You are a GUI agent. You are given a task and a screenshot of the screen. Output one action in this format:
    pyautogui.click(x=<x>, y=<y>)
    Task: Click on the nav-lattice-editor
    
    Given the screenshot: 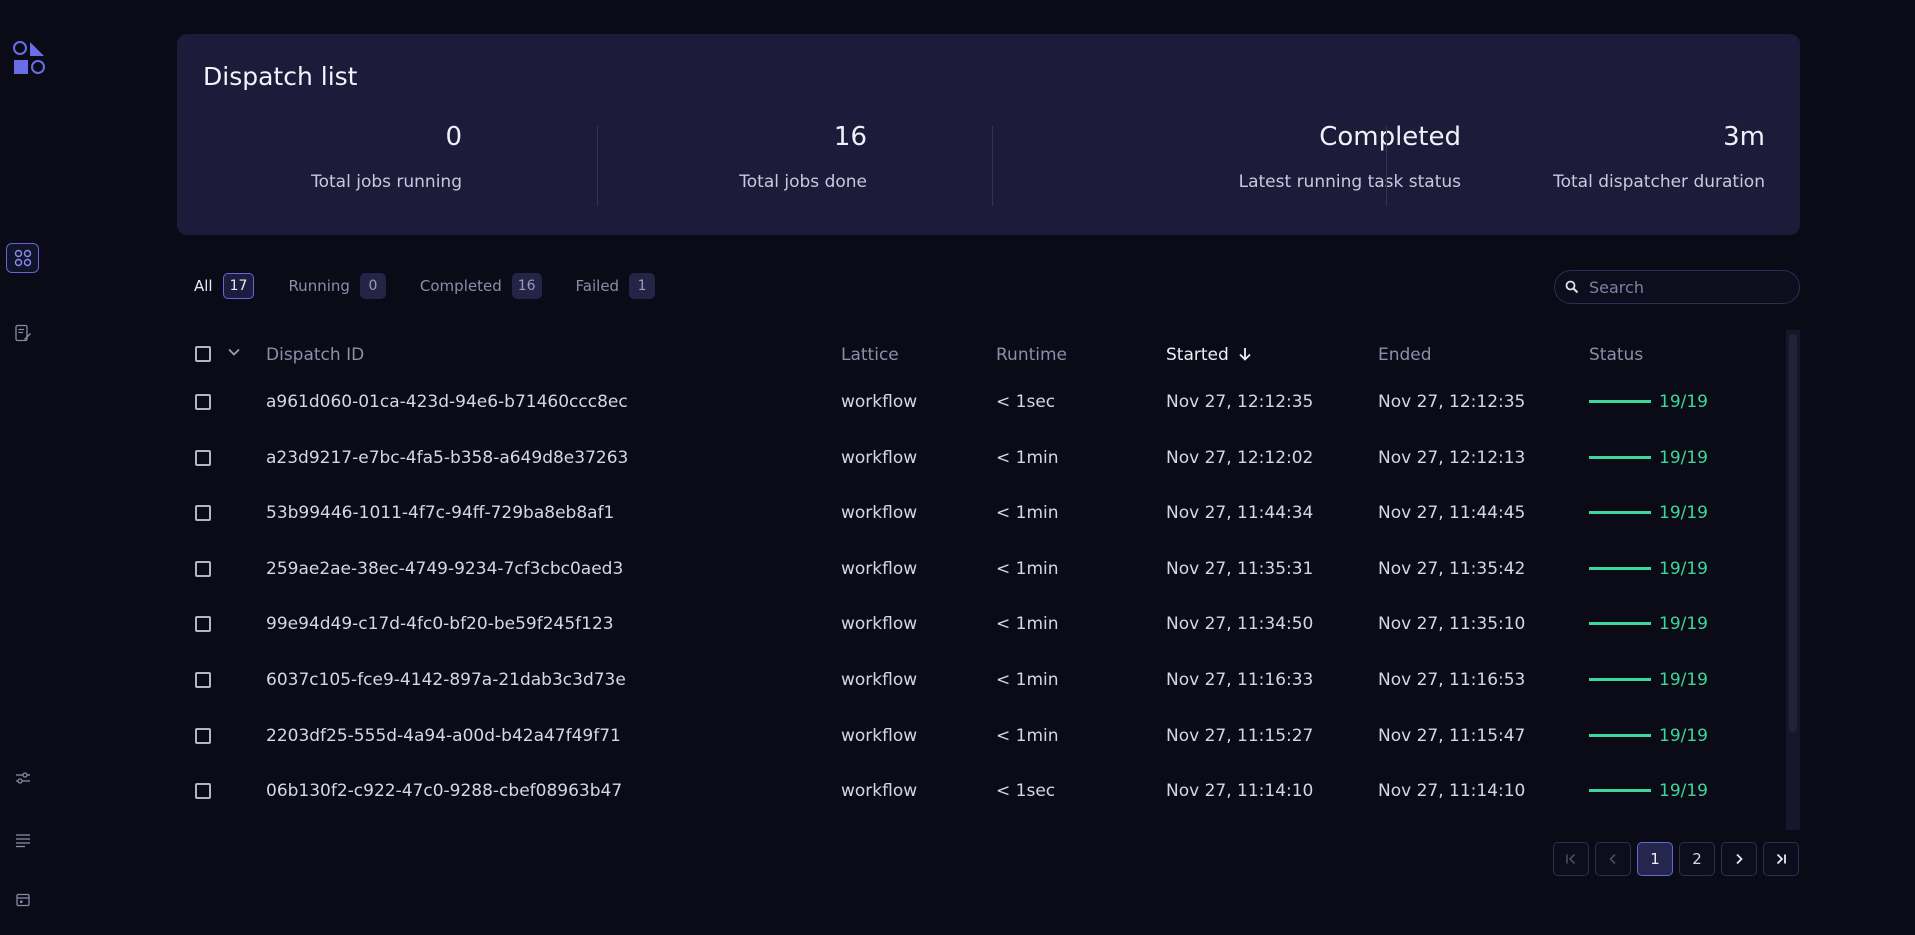 What is the action you would take?
    pyautogui.click(x=22, y=333)
    